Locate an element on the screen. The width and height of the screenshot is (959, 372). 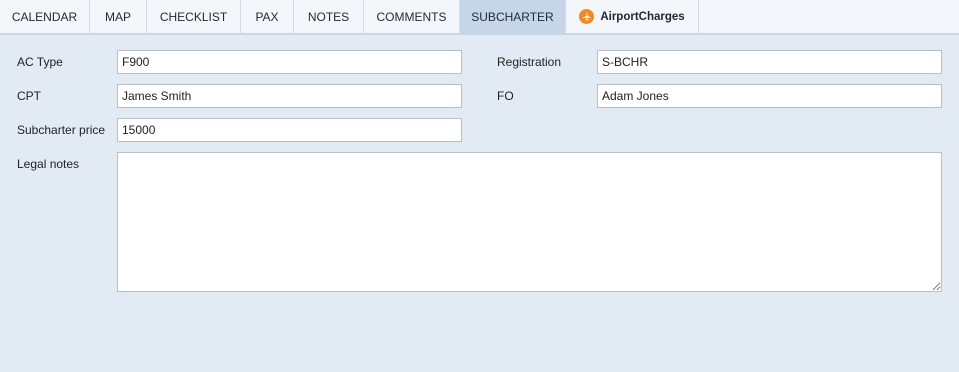
tab-label: PAX is located at coordinates (267, 16).